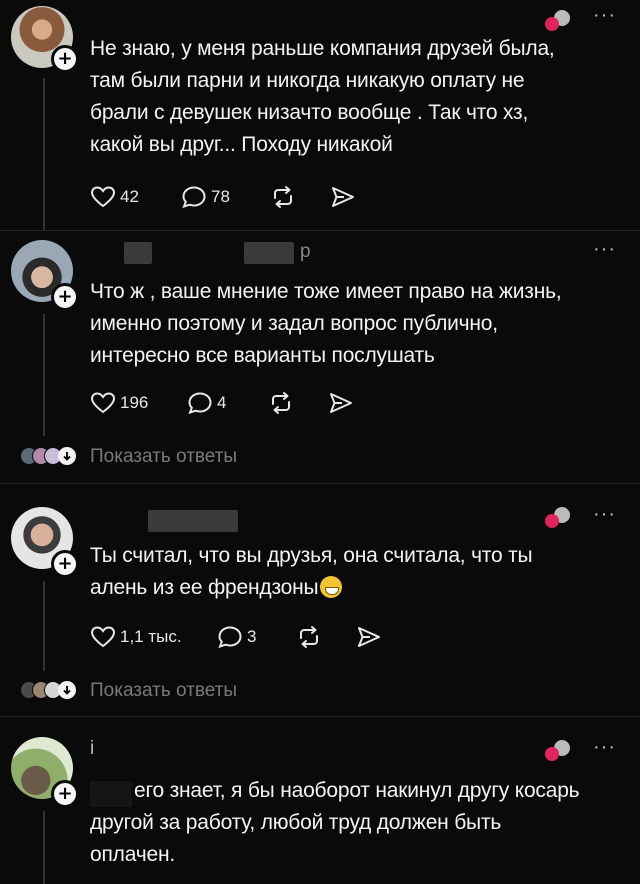  I want to click on reply-button: 78, so click(205, 197).